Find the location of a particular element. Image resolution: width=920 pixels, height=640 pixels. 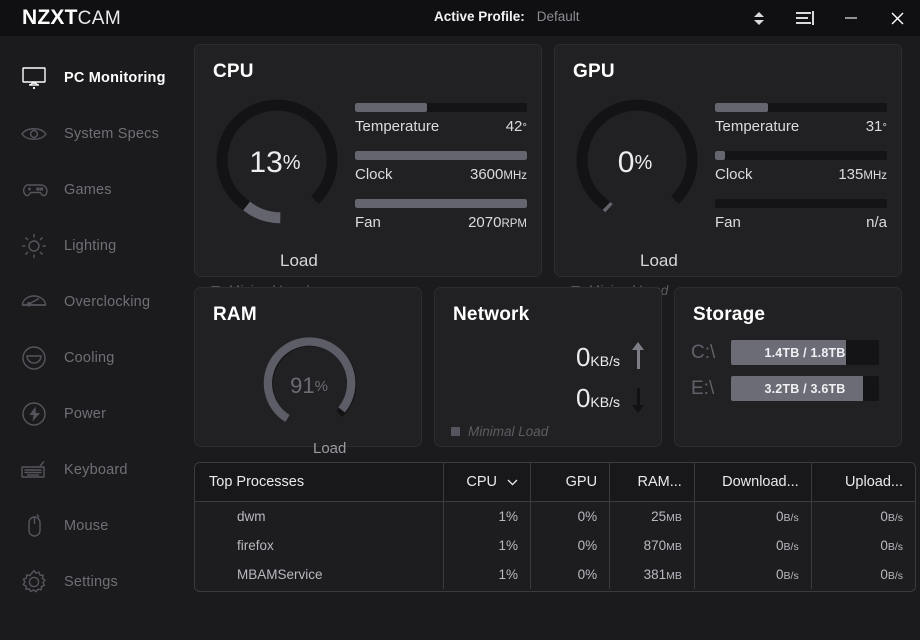

drive-usage-bar: 1.4TB / 1.8TB is located at coordinates (805, 352).